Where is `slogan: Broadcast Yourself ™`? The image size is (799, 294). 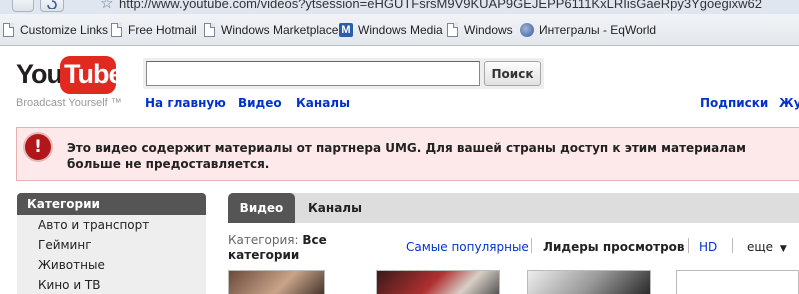
slogan: Broadcast Yourself ™ is located at coordinates (69, 103).